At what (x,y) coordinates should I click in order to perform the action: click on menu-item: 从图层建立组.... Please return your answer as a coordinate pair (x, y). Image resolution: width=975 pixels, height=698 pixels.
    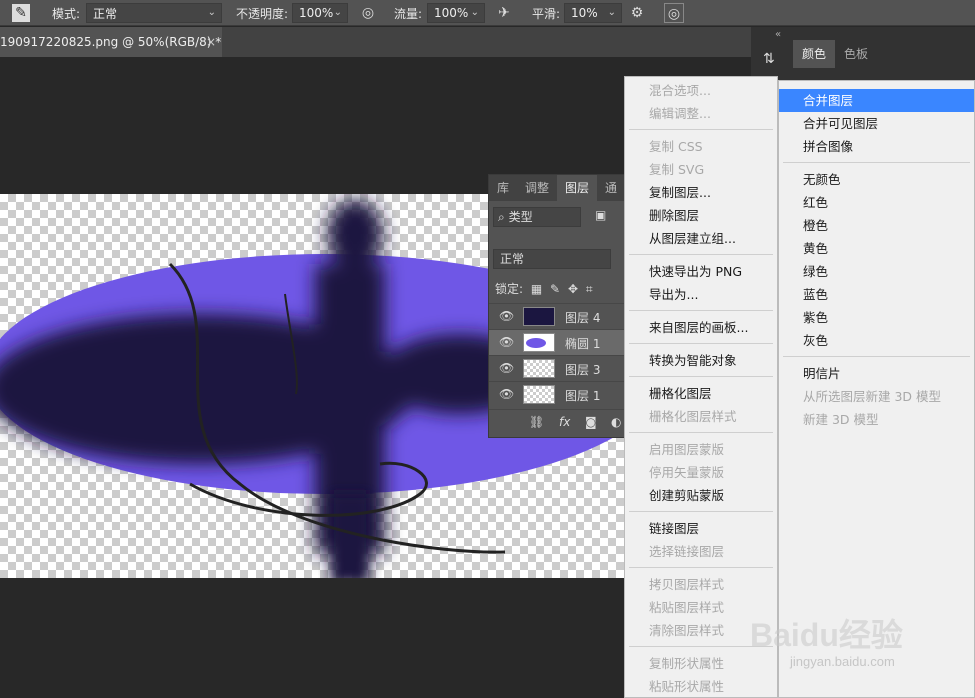
    Looking at the image, I should click on (701, 238).